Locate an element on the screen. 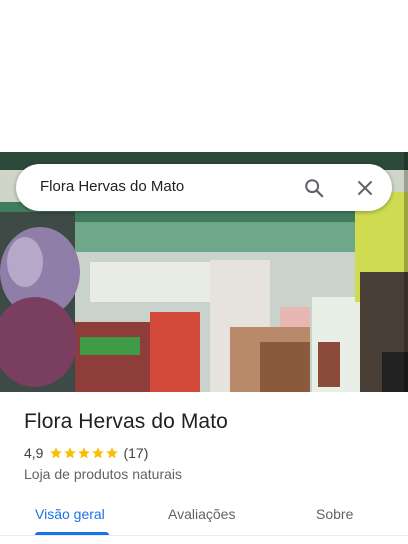  close-button is located at coordinates (365, 188).